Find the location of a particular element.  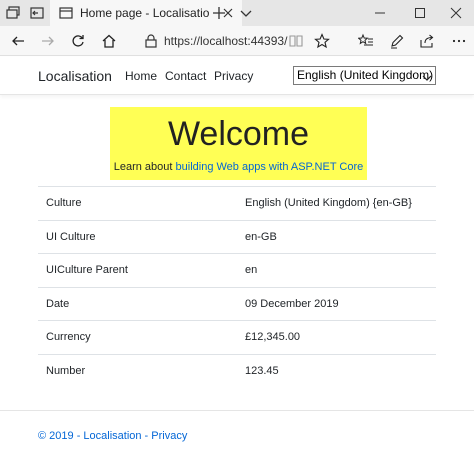

row-value: en-GB is located at coordinates (340, 236).